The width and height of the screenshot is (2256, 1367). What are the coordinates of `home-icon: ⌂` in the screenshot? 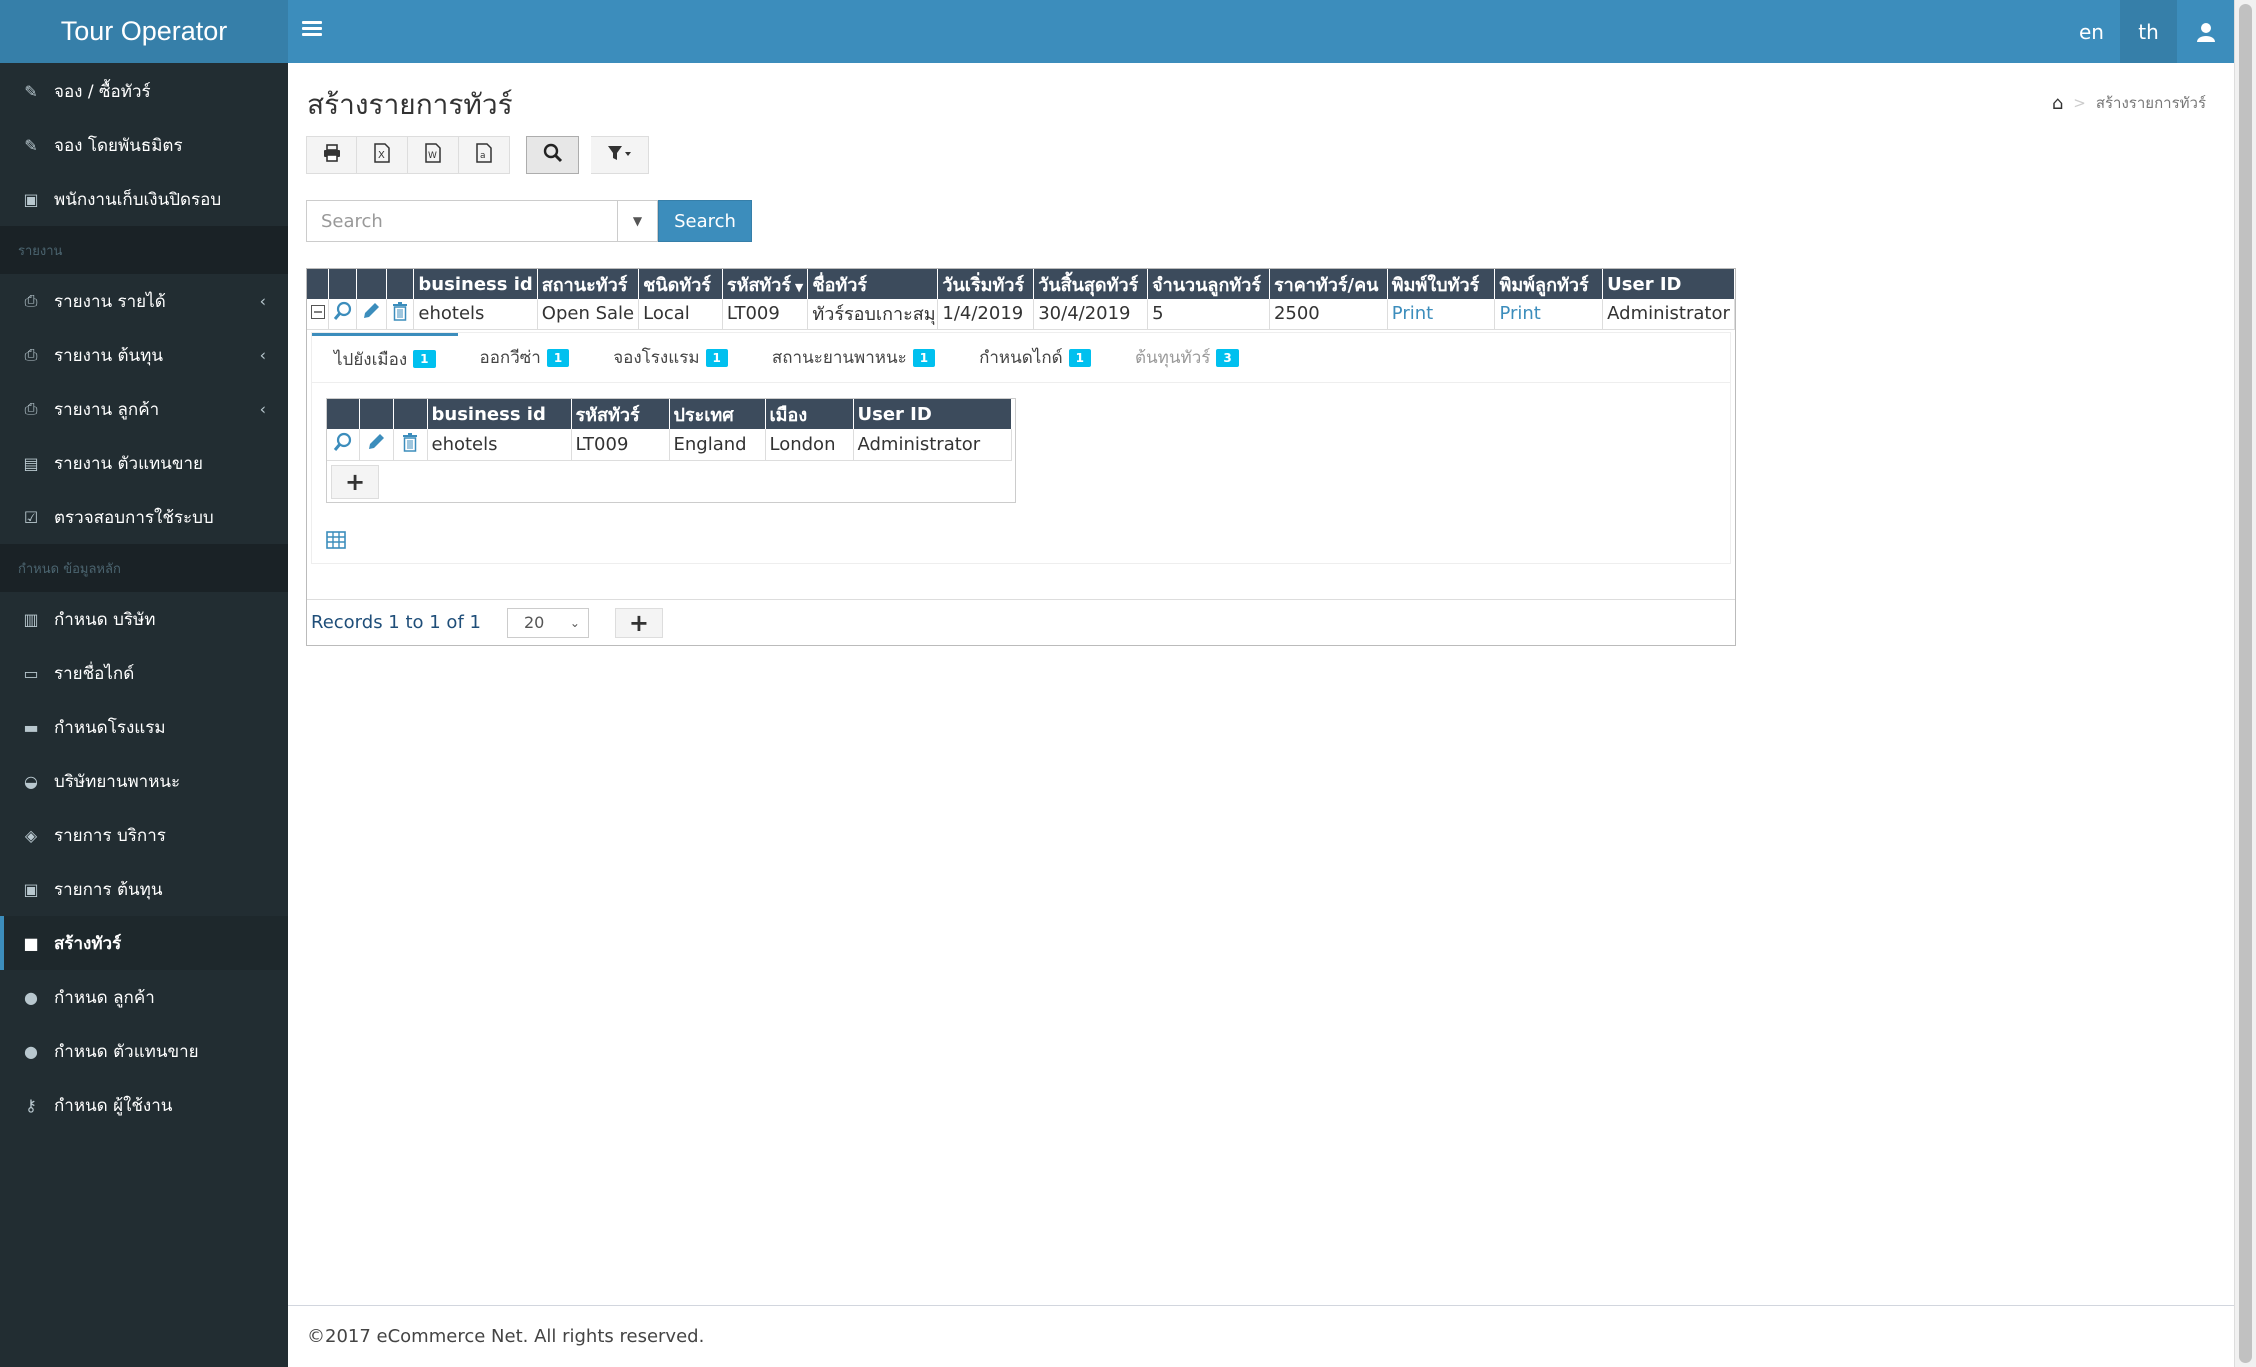 It's located at (2057, 103).